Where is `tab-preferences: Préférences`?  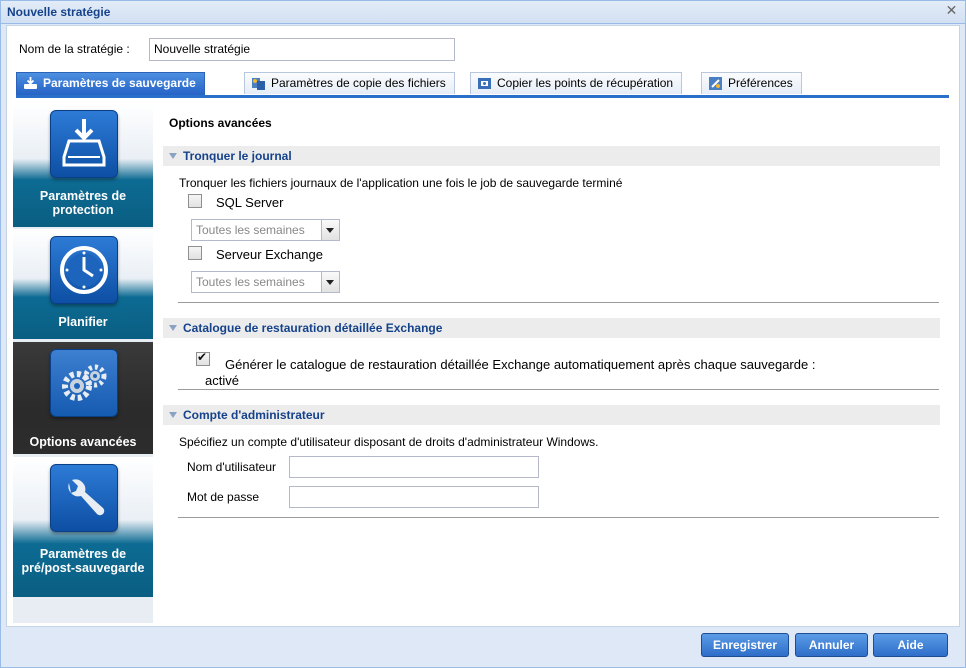
tab-preferences: Préférences is located at coordinates (751, 83).